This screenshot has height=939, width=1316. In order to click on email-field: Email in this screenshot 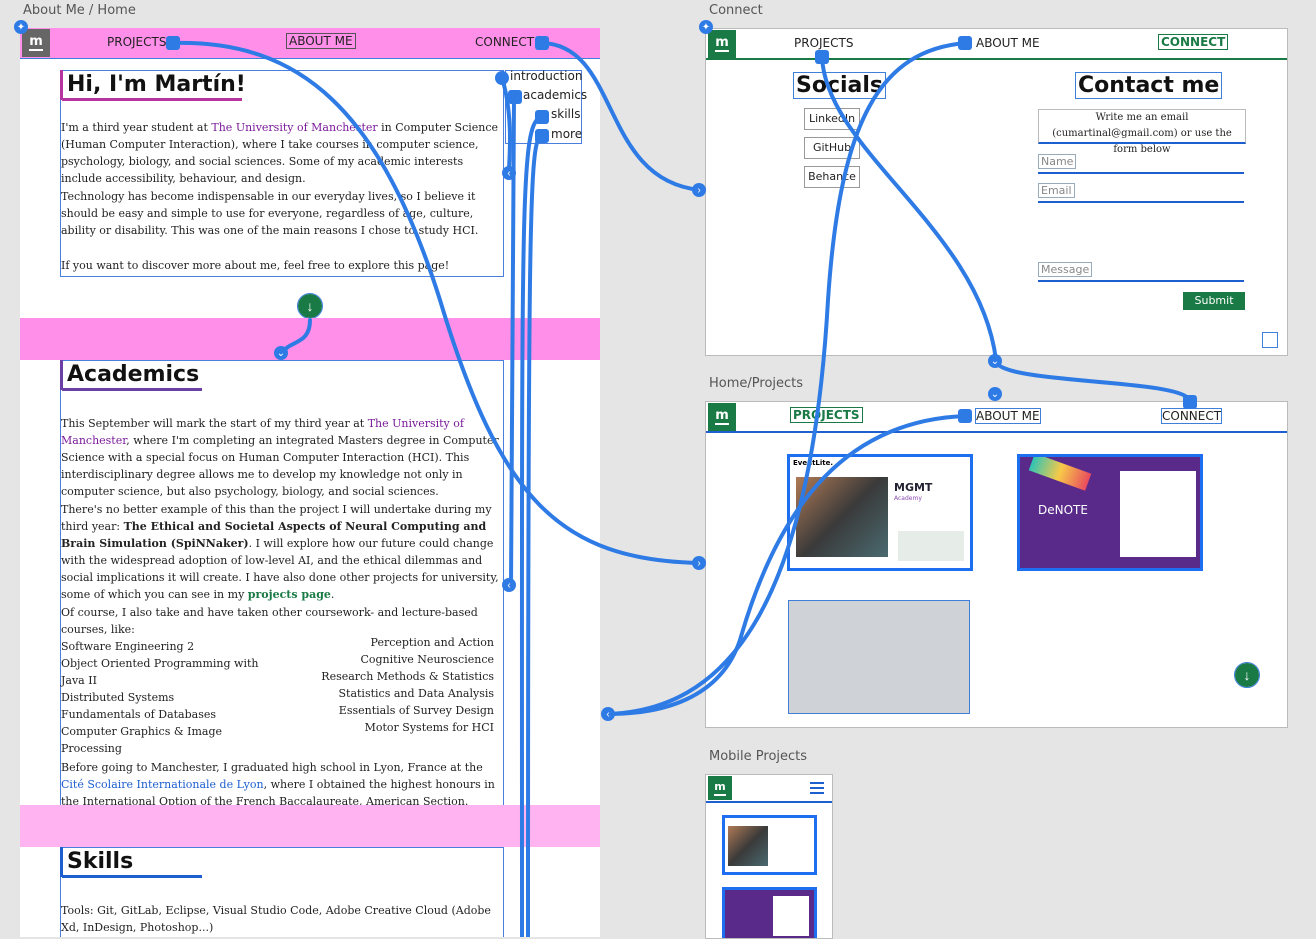, I will do `click(1141, 193)`.